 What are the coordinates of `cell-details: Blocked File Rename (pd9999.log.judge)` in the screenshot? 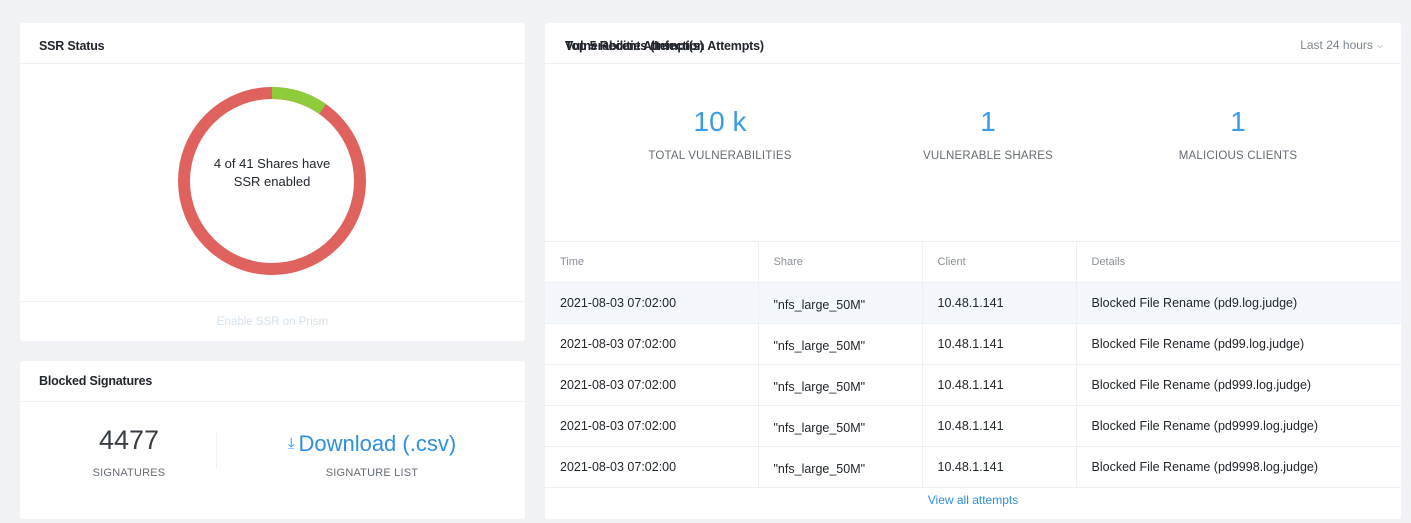 It's located at (1238, 426).